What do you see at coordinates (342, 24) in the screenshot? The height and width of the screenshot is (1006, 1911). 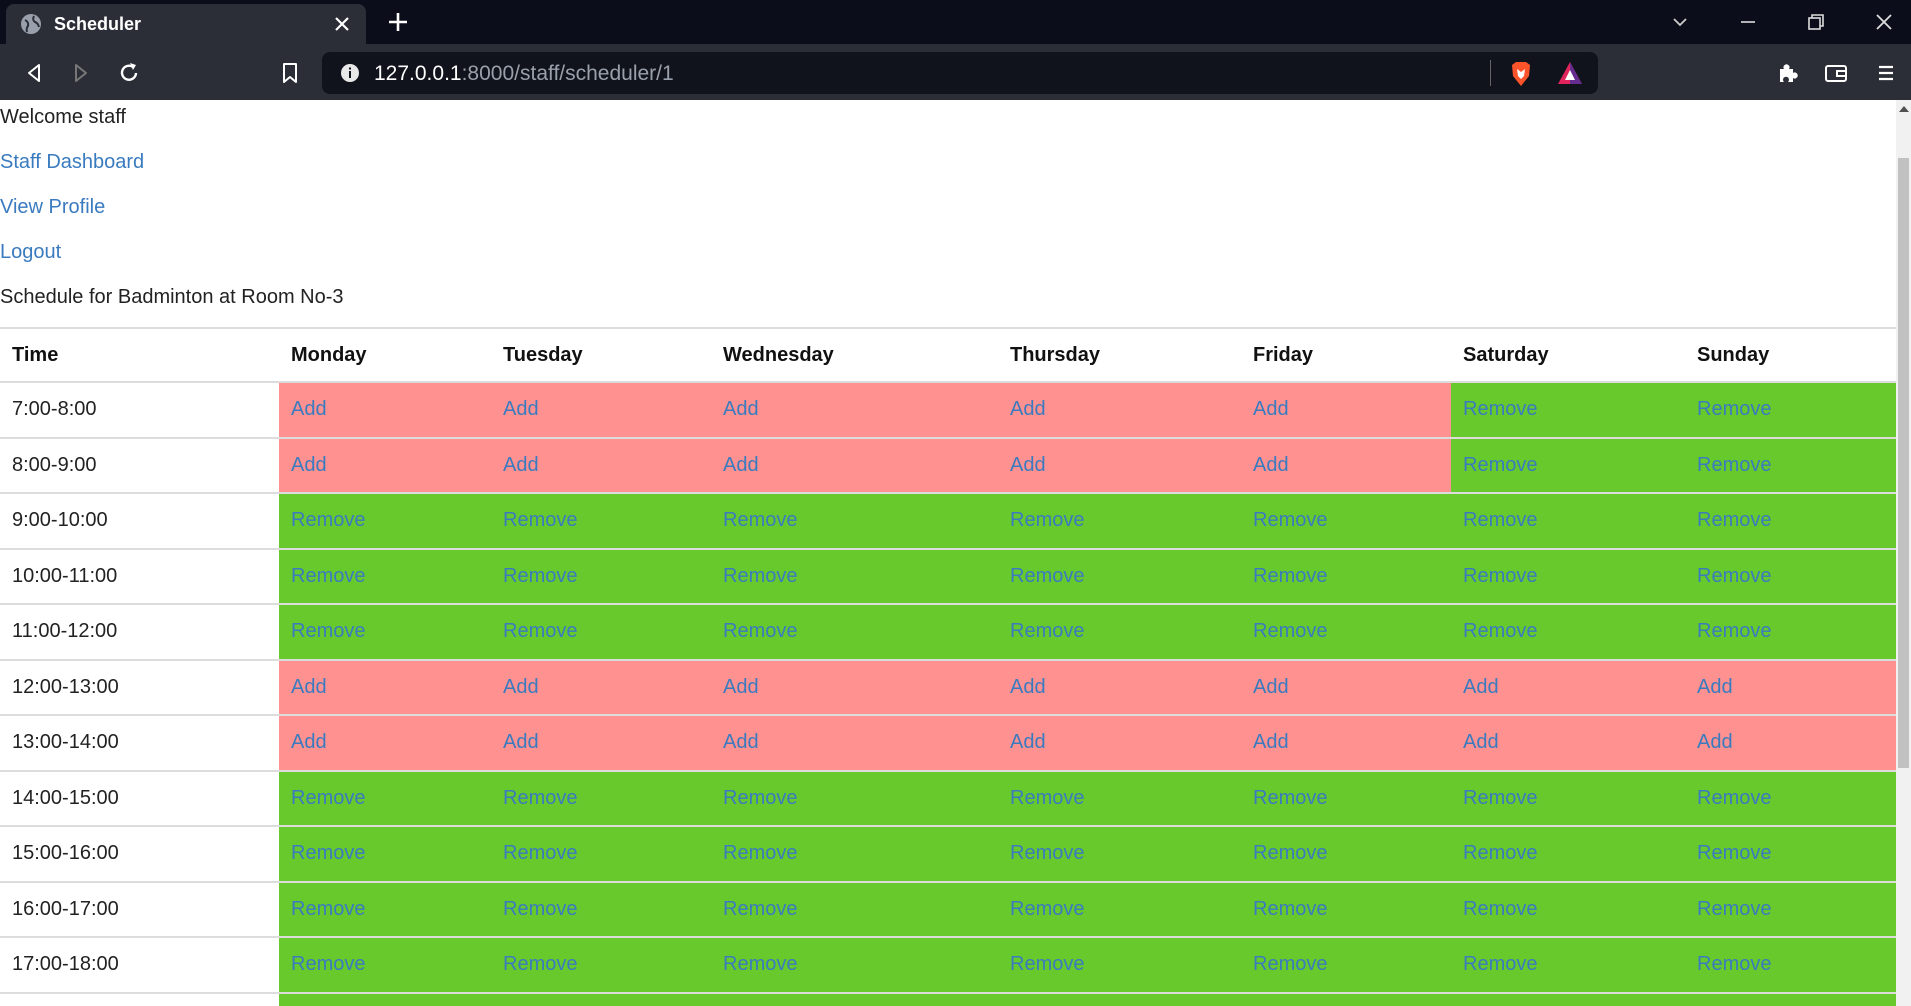 I see `close-tab-icon` at bounding box center [342, 24].